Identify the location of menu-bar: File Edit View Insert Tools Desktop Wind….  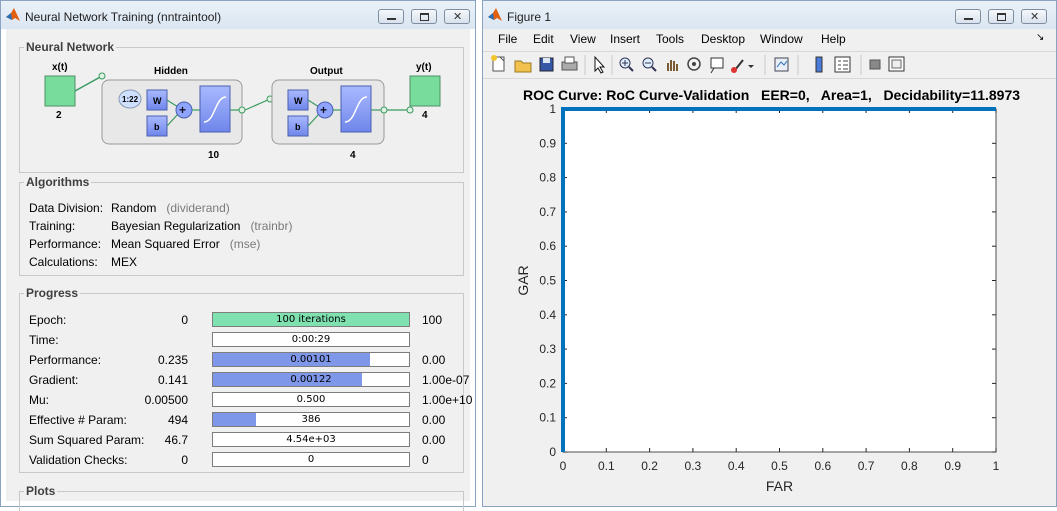
(769, 39).